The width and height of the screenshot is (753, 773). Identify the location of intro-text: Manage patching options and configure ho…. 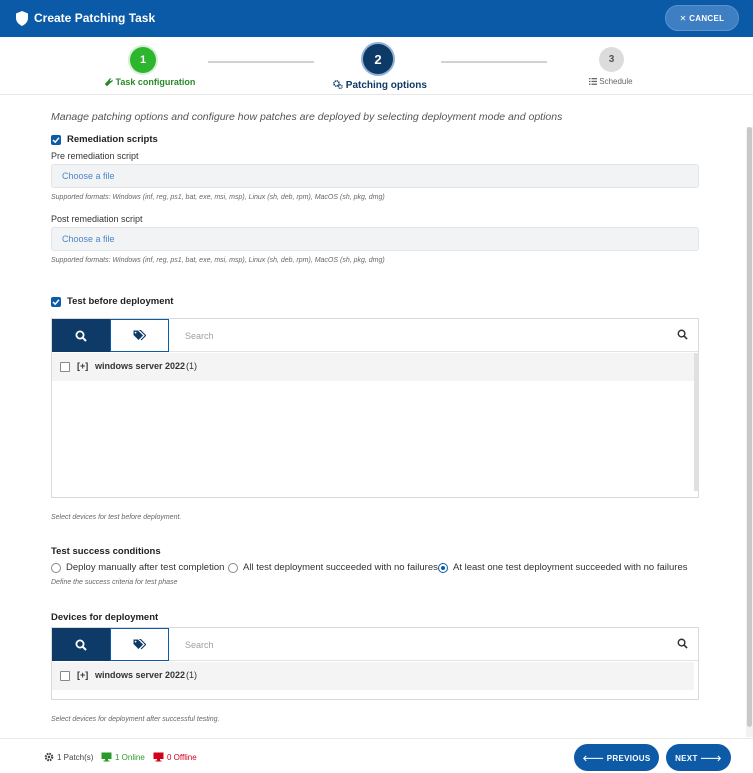
(307, 117).